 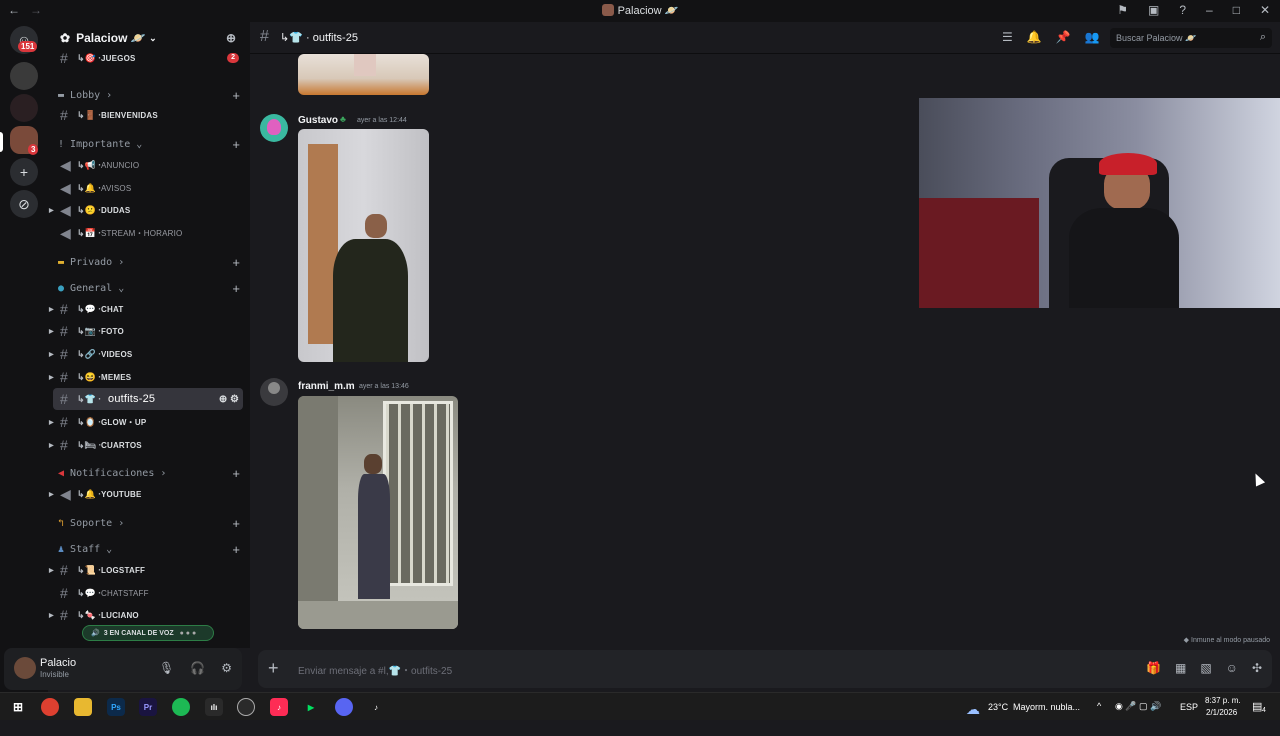 I want to click on audio-app-icon: ılı, so click(x=214, y=707).